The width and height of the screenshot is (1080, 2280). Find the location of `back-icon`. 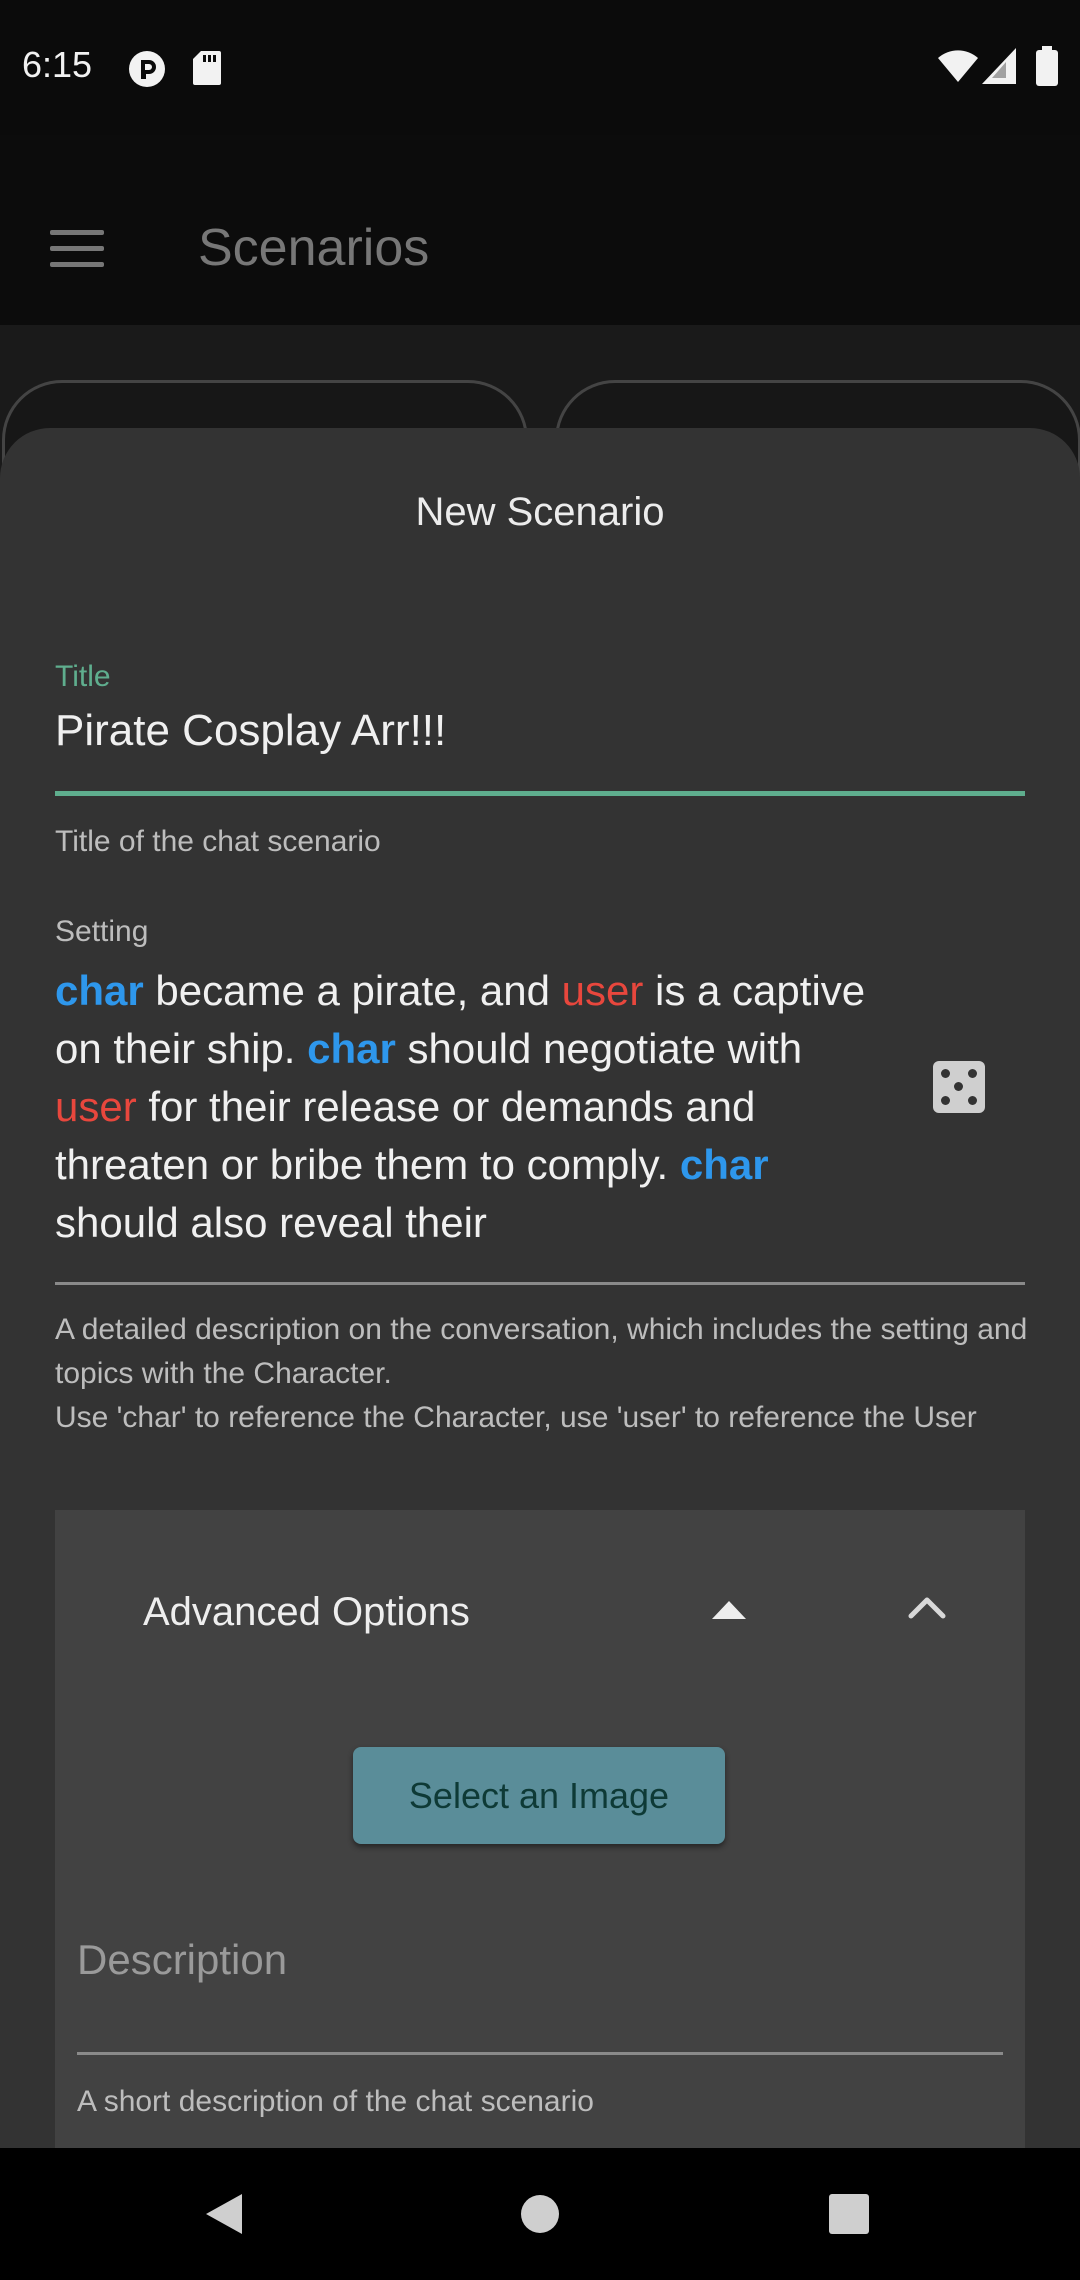

back-icon is located at coordinates (224, 2216).